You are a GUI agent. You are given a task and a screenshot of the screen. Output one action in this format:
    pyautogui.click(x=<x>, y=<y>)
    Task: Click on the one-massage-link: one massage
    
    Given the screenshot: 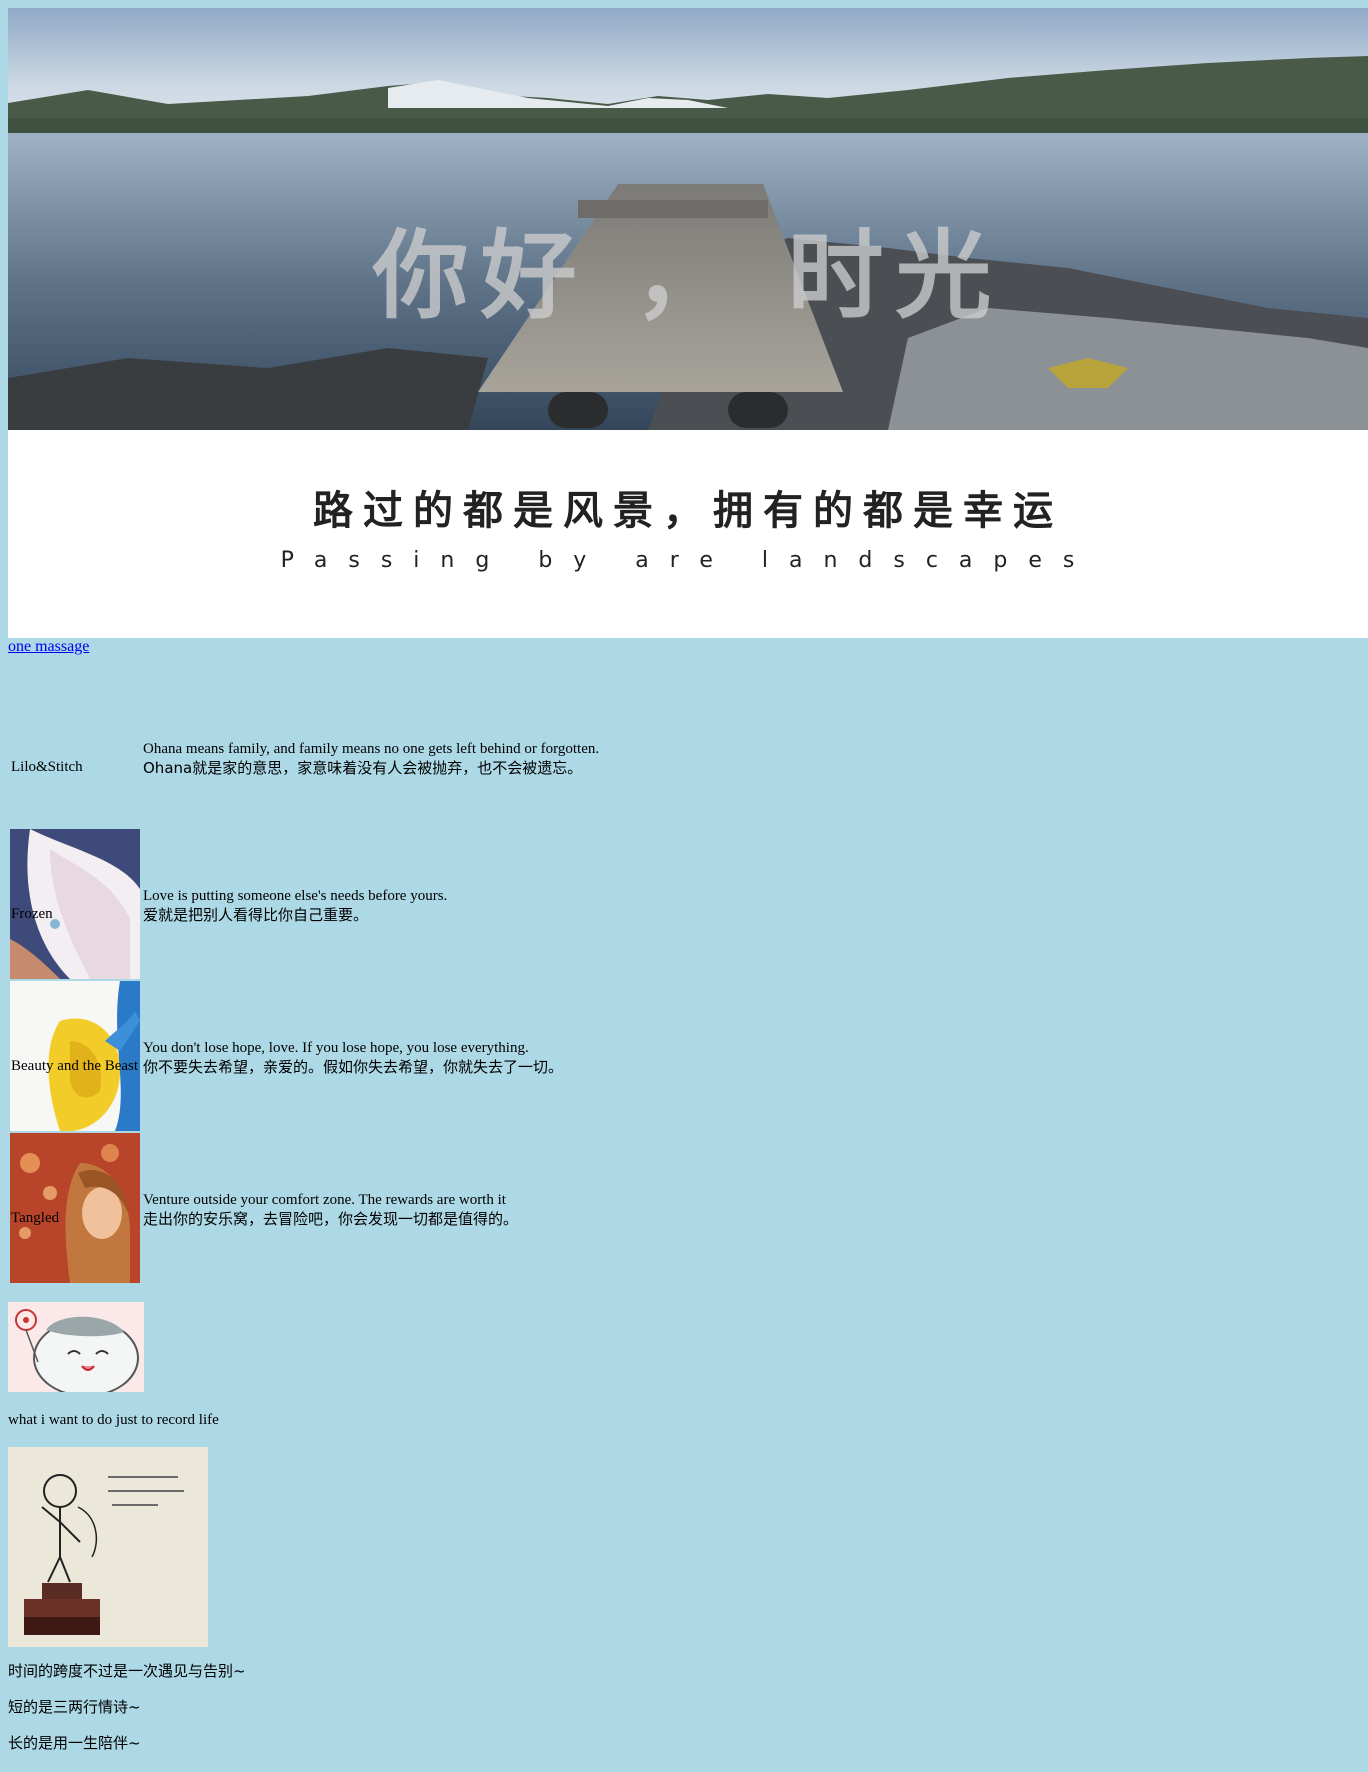 What is the action you would take?
    pyautogui.click(x=48, y=647)
    